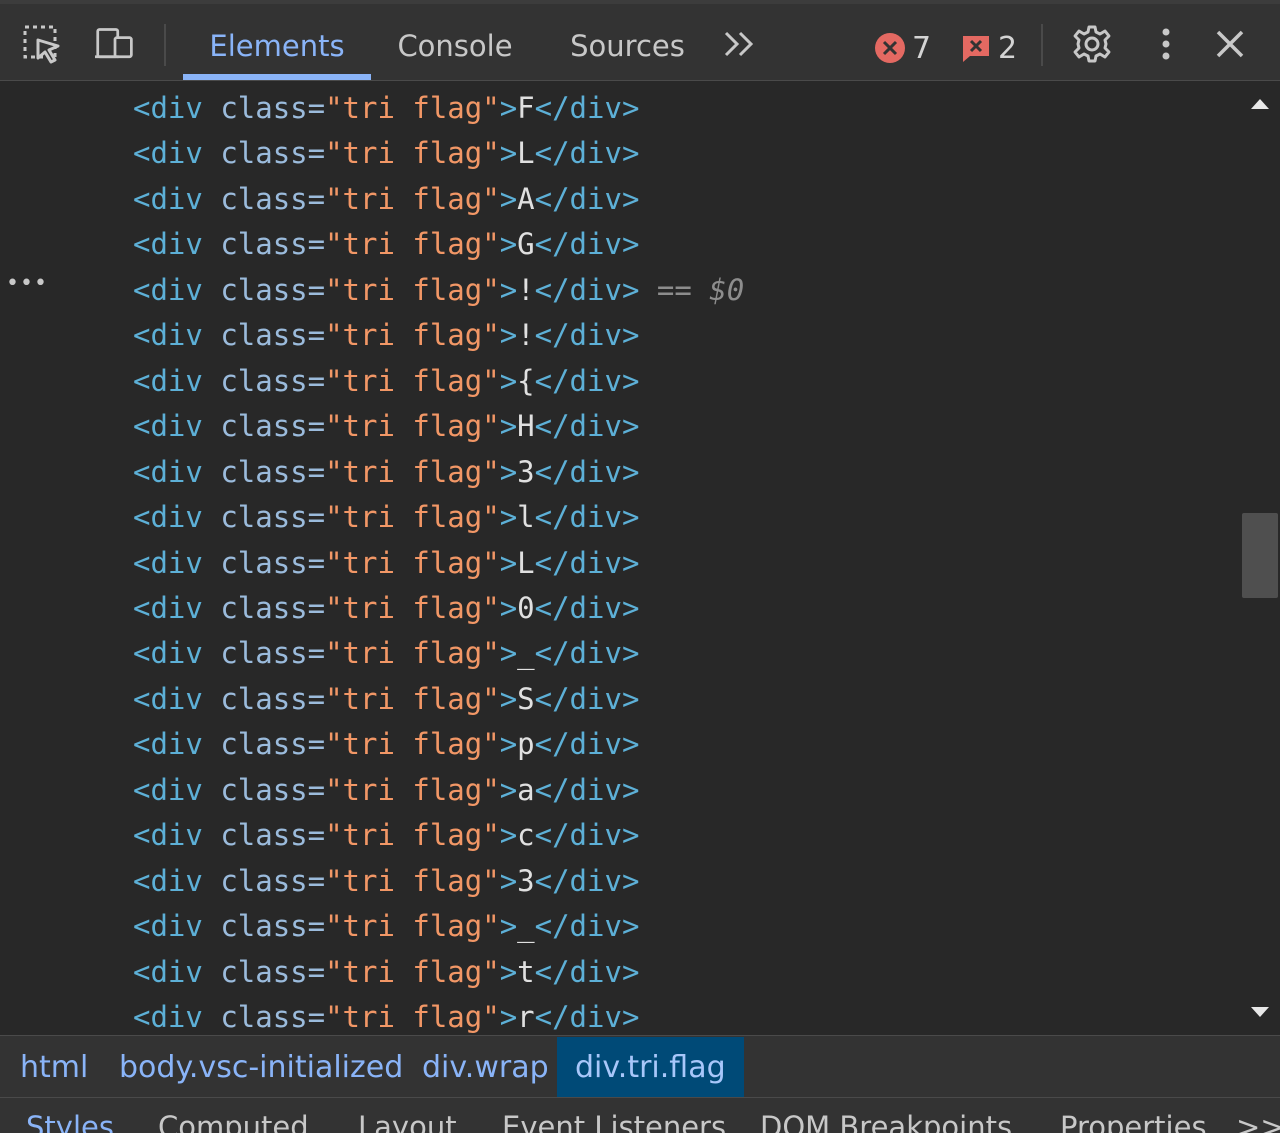  What do you see at coordinates (386, 699) in the screenshot?
I see `dom-node-line: <div class="tri flag">S</div>` at bounding box center [386, 699].